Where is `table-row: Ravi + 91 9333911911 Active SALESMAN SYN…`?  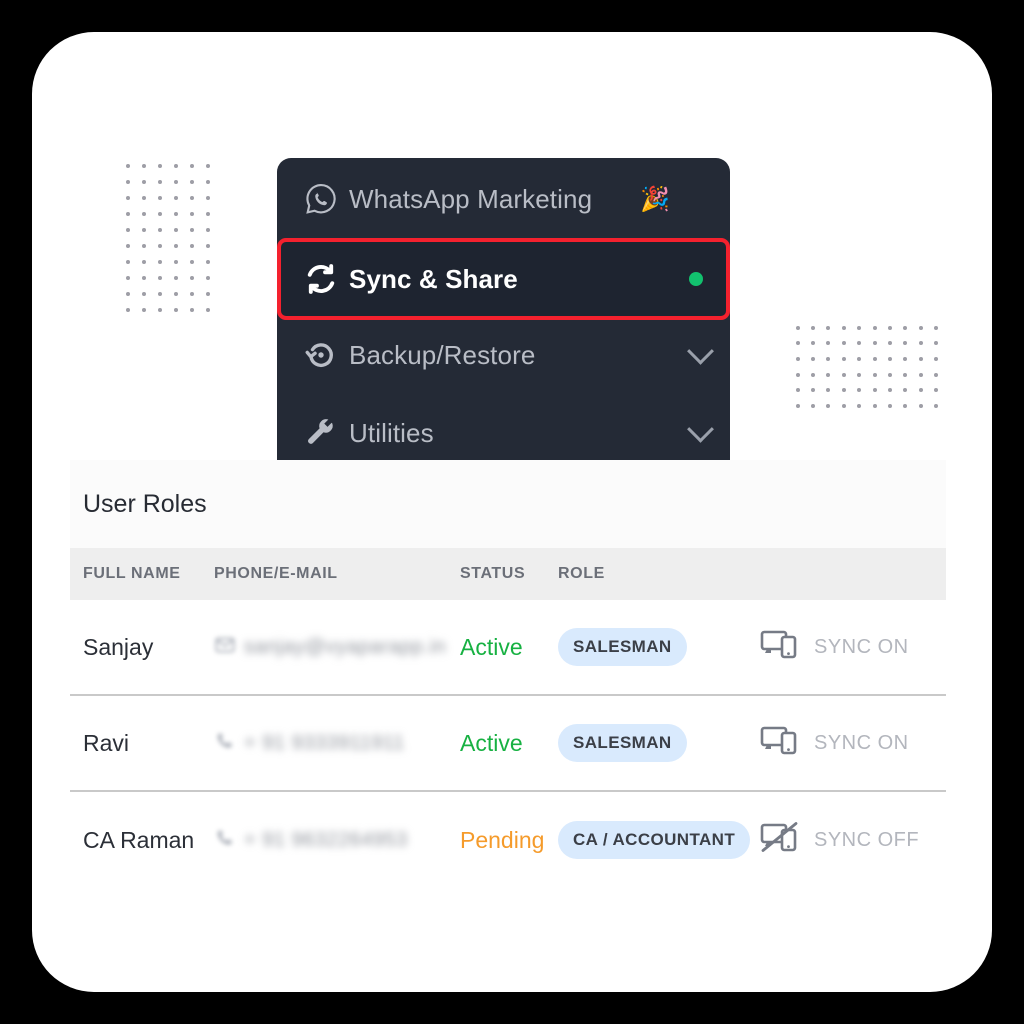 table-row: Ravi + 91 9333911911 Active SALESMAN SYN… is located at coordinates (508, 744).